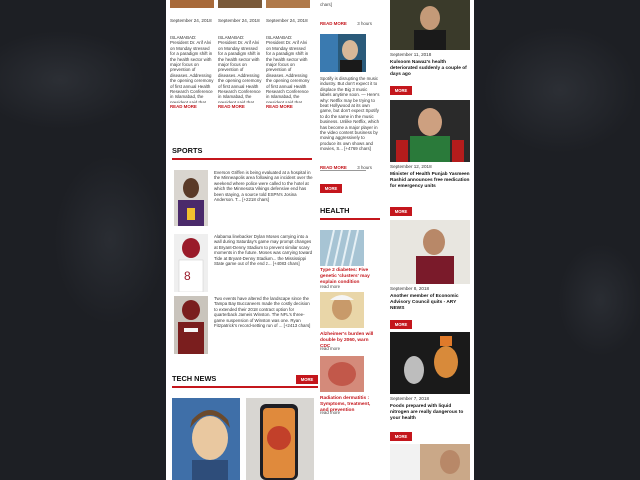  I want to click on sports-section-header: SPORTS, so click(242, 153).